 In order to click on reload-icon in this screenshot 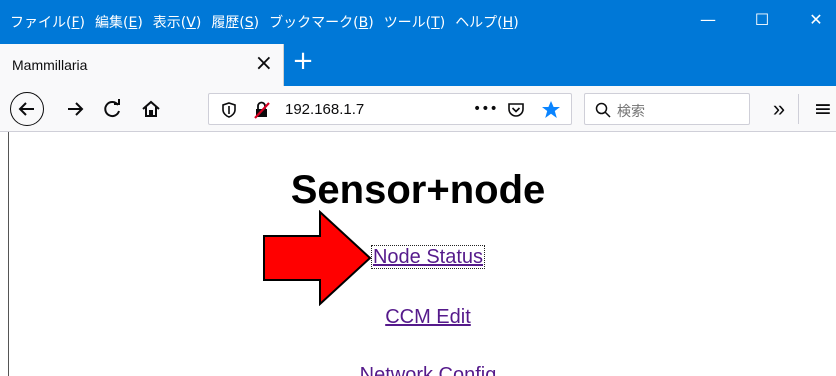, I will do `click(112, 108)`.